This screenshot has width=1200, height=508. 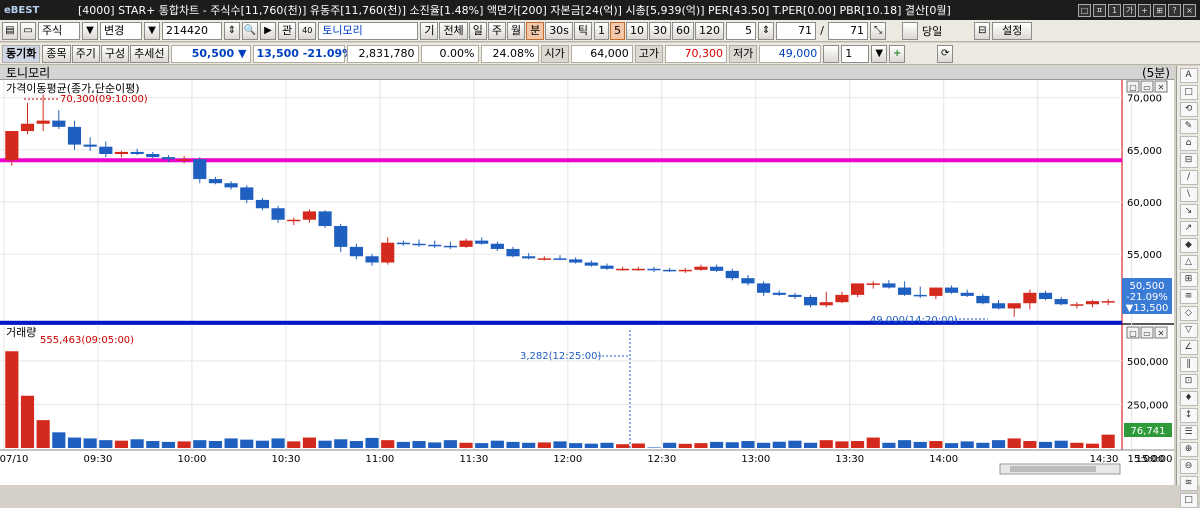 I want to click on print-icon: ⊟, so click(x=982, y=30).